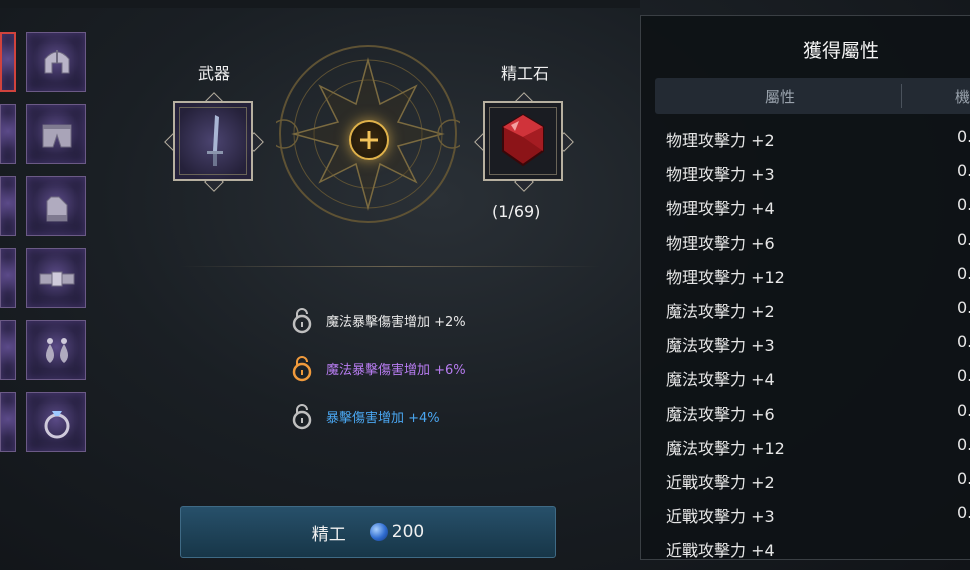  I want to click on bonus-option: 暴擊傷害增加 +4%, so click(365, 416).